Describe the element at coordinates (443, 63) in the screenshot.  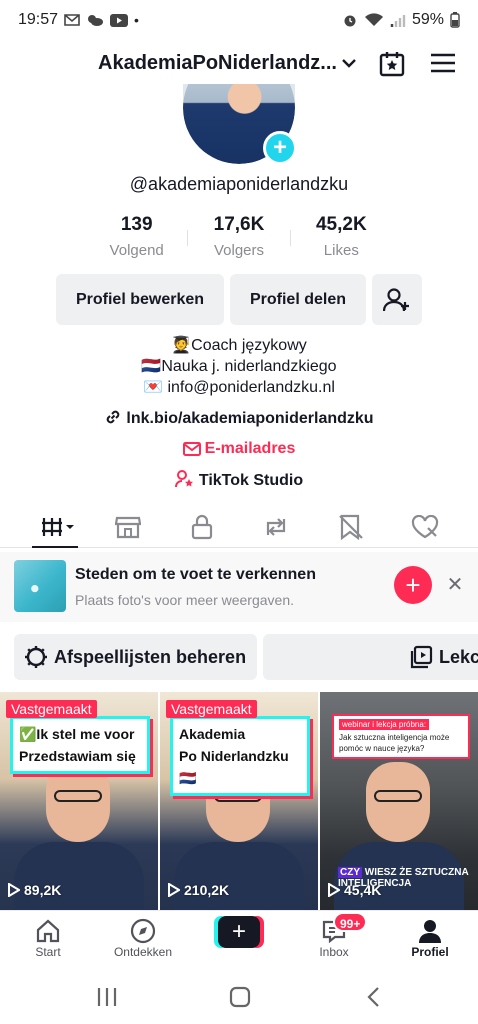
I see `menu-icon` at that location.